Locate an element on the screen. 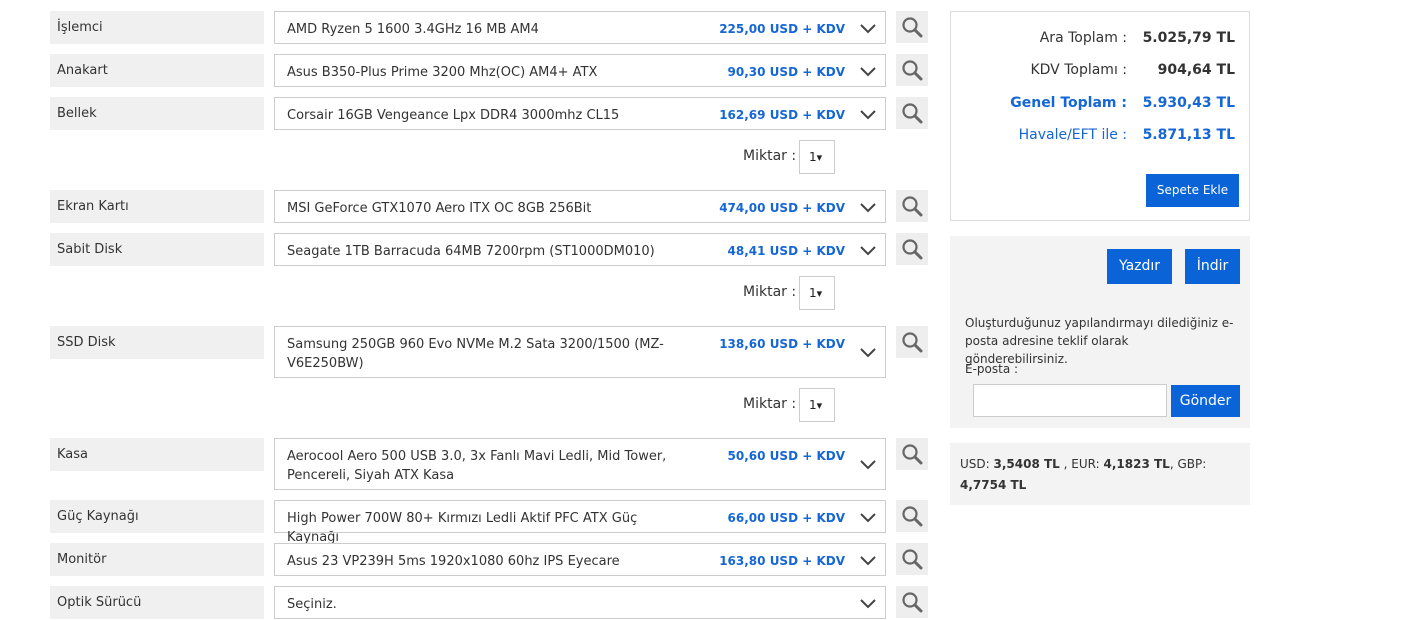  grand-total-value: 5.930,43 TL is located at coordinates (1188, 103).